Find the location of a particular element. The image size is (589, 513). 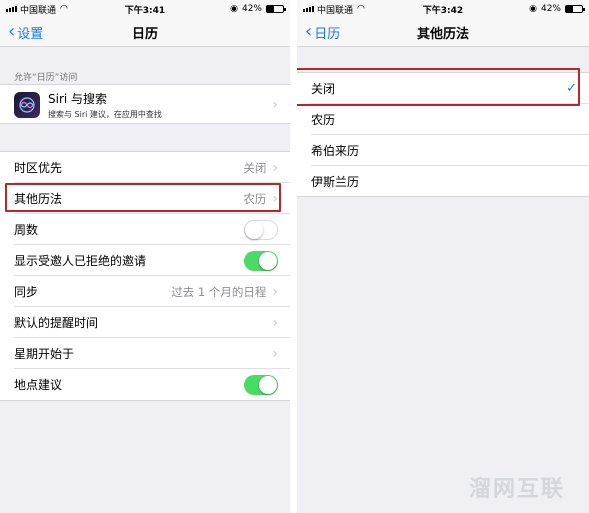

watermark: 溜网互联 is located at coordinates (516, 489).